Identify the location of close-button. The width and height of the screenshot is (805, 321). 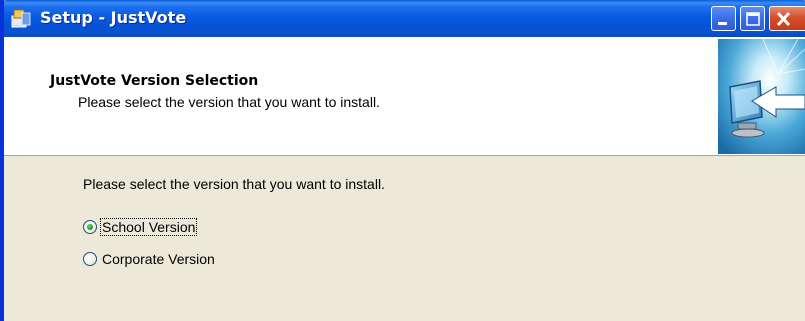
(787, 18).